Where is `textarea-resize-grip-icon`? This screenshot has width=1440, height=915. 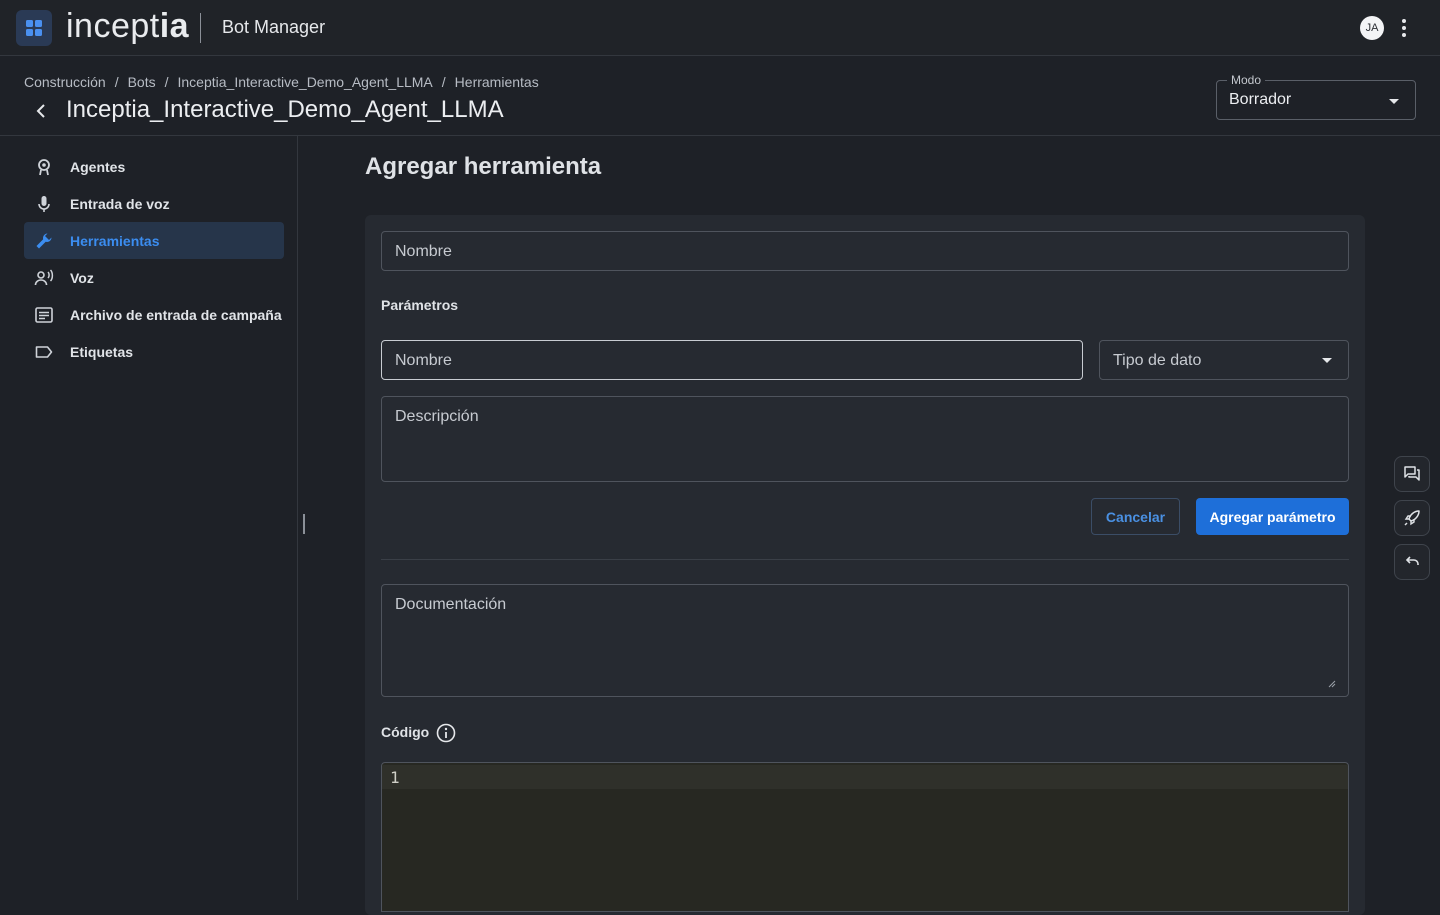
textarea-resize-grip-icon is located at coordinates (1332, 684).